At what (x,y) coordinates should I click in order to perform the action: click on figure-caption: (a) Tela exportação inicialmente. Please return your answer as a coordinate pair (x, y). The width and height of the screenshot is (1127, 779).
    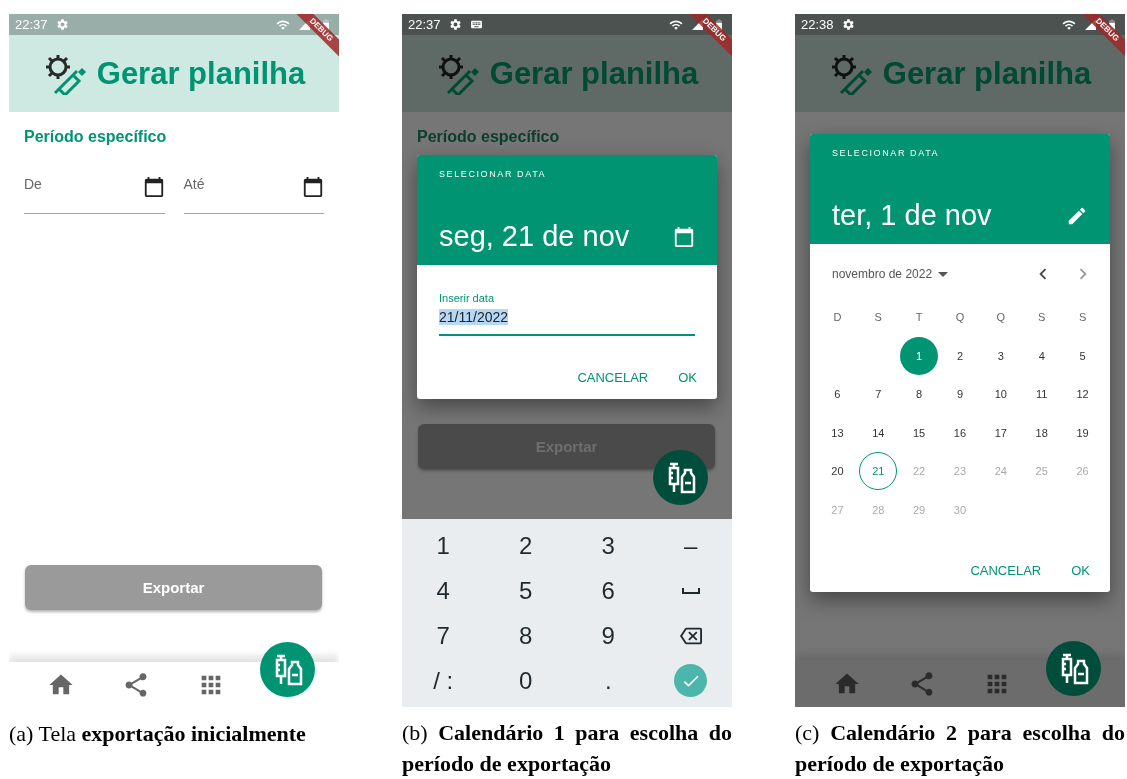
    Looking at the image, I should click on (158, 734).